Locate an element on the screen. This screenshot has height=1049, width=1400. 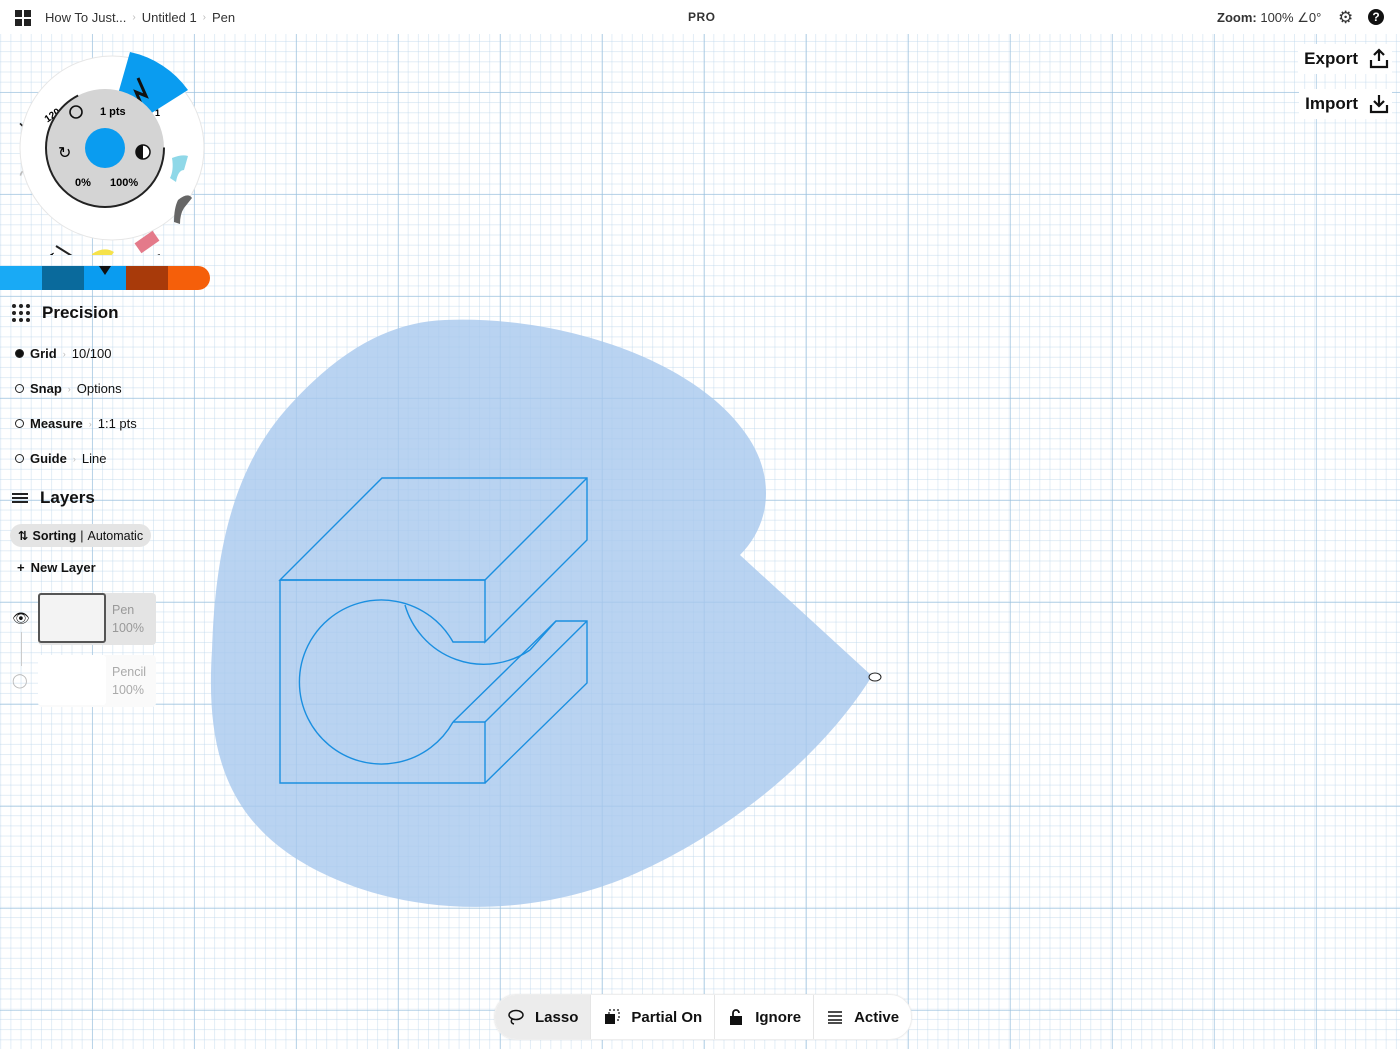
export-label: Export is located at coordinates (1331, 58).